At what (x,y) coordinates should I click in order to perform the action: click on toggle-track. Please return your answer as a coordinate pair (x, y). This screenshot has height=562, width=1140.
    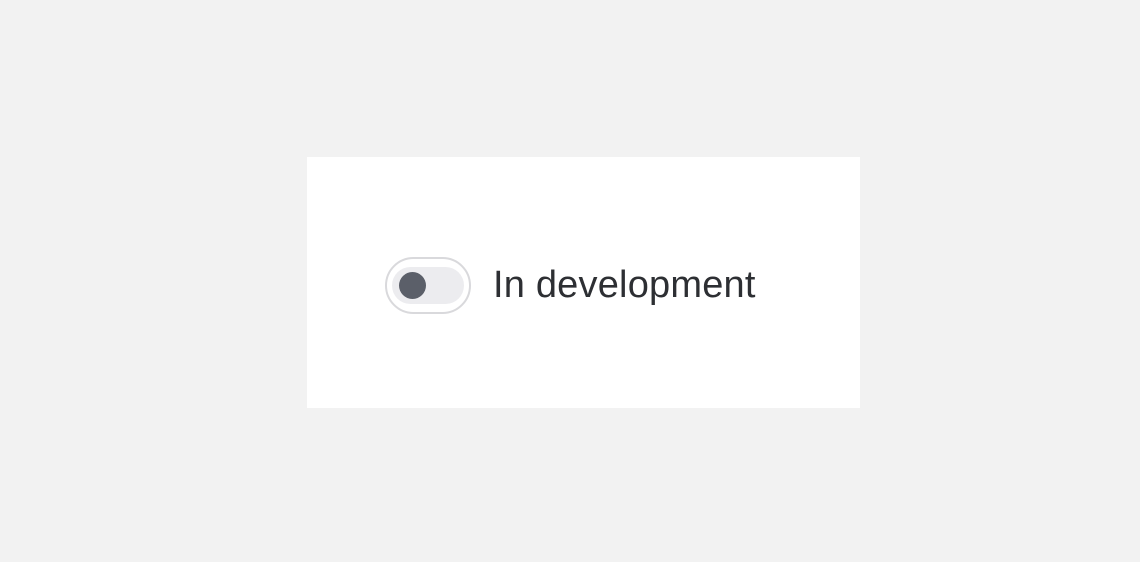
    Looking at the image, I should click on (428, 285).